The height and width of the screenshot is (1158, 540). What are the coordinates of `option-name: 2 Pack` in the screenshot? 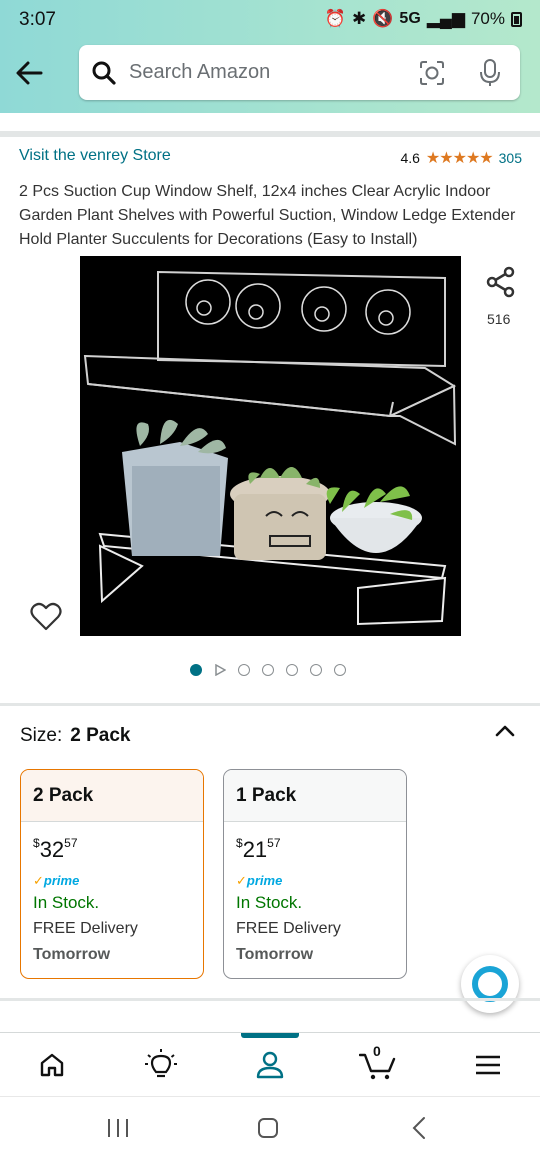 It's located at (112, 796).